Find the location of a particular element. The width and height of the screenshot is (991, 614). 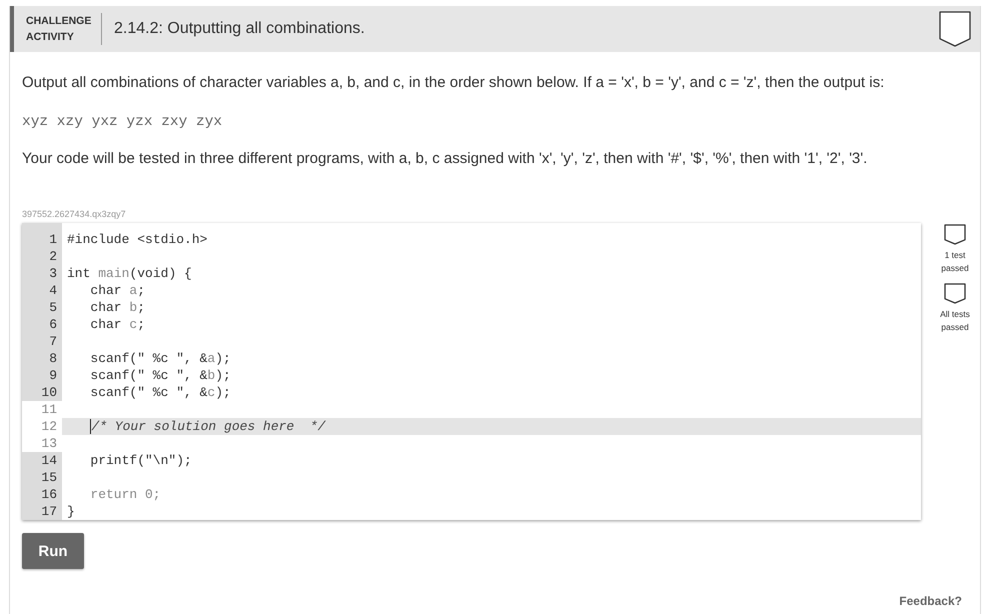

line-number: 13 is located at coordinates (42, 443).